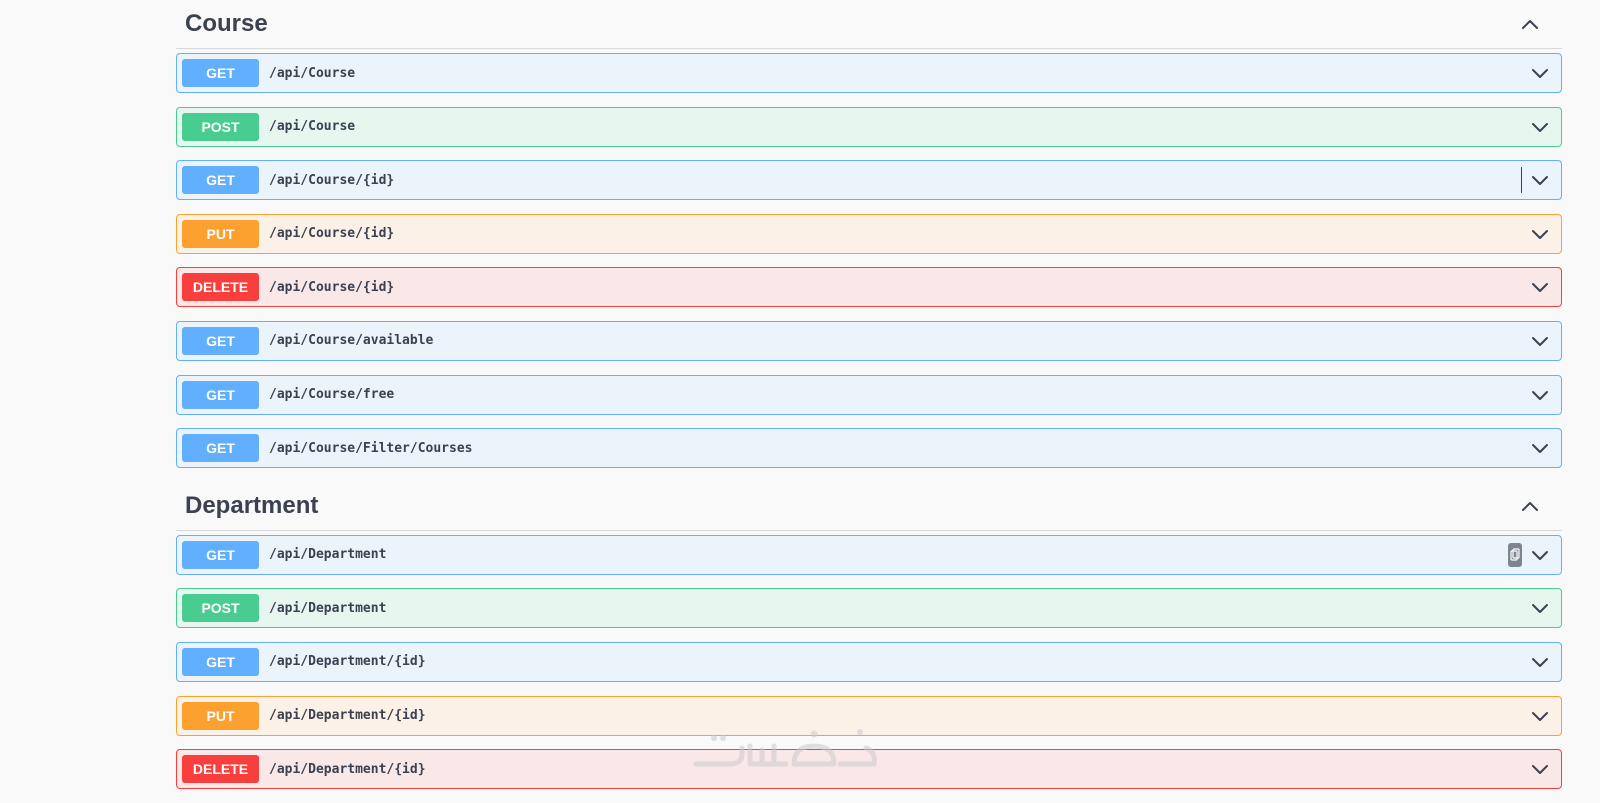 This screenshot has width=1600, height=803. I want to click on operation-row: DELETE /api/Department/{id}, so click(869, 769).